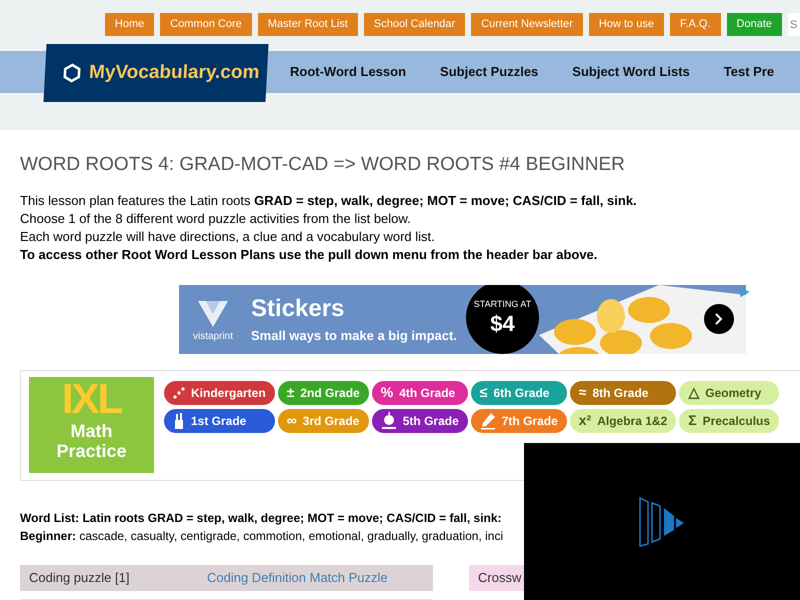 Image resolution: width=800 pixels, height=600 pixels. I want to click on play-logo-icon, so click(662, 522).